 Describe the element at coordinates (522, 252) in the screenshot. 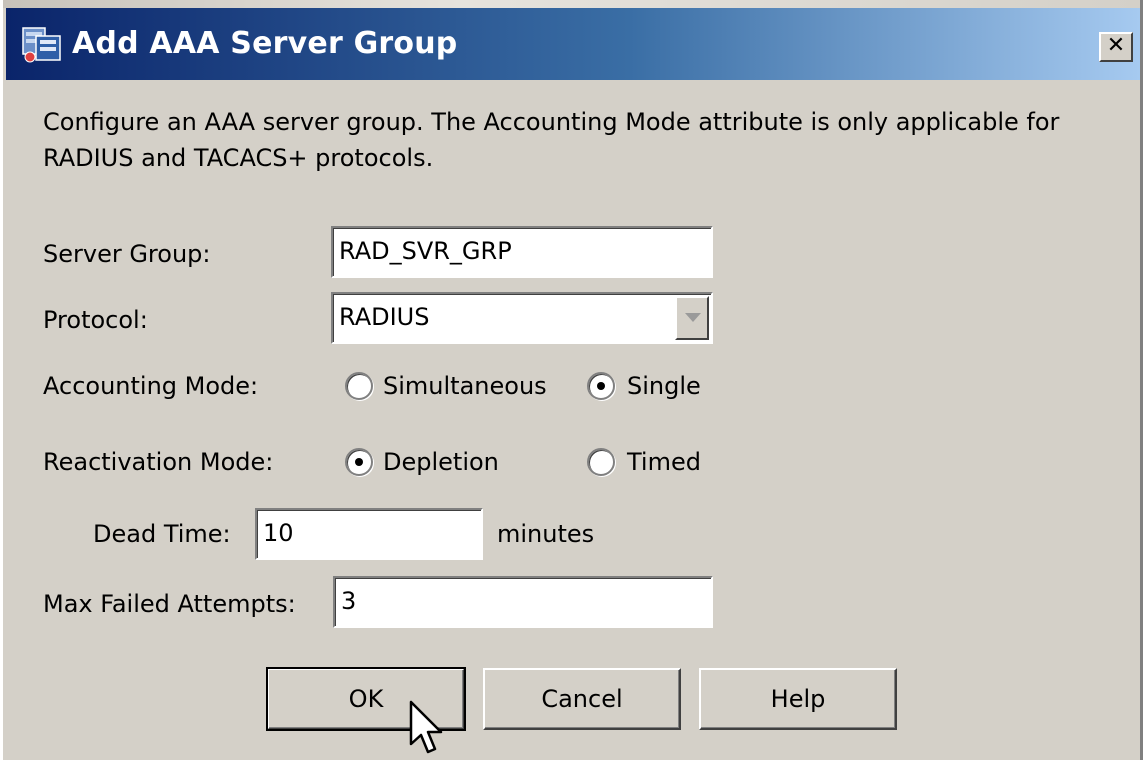

I see `server-group-input: RAD_SVR_GRP` at that location.